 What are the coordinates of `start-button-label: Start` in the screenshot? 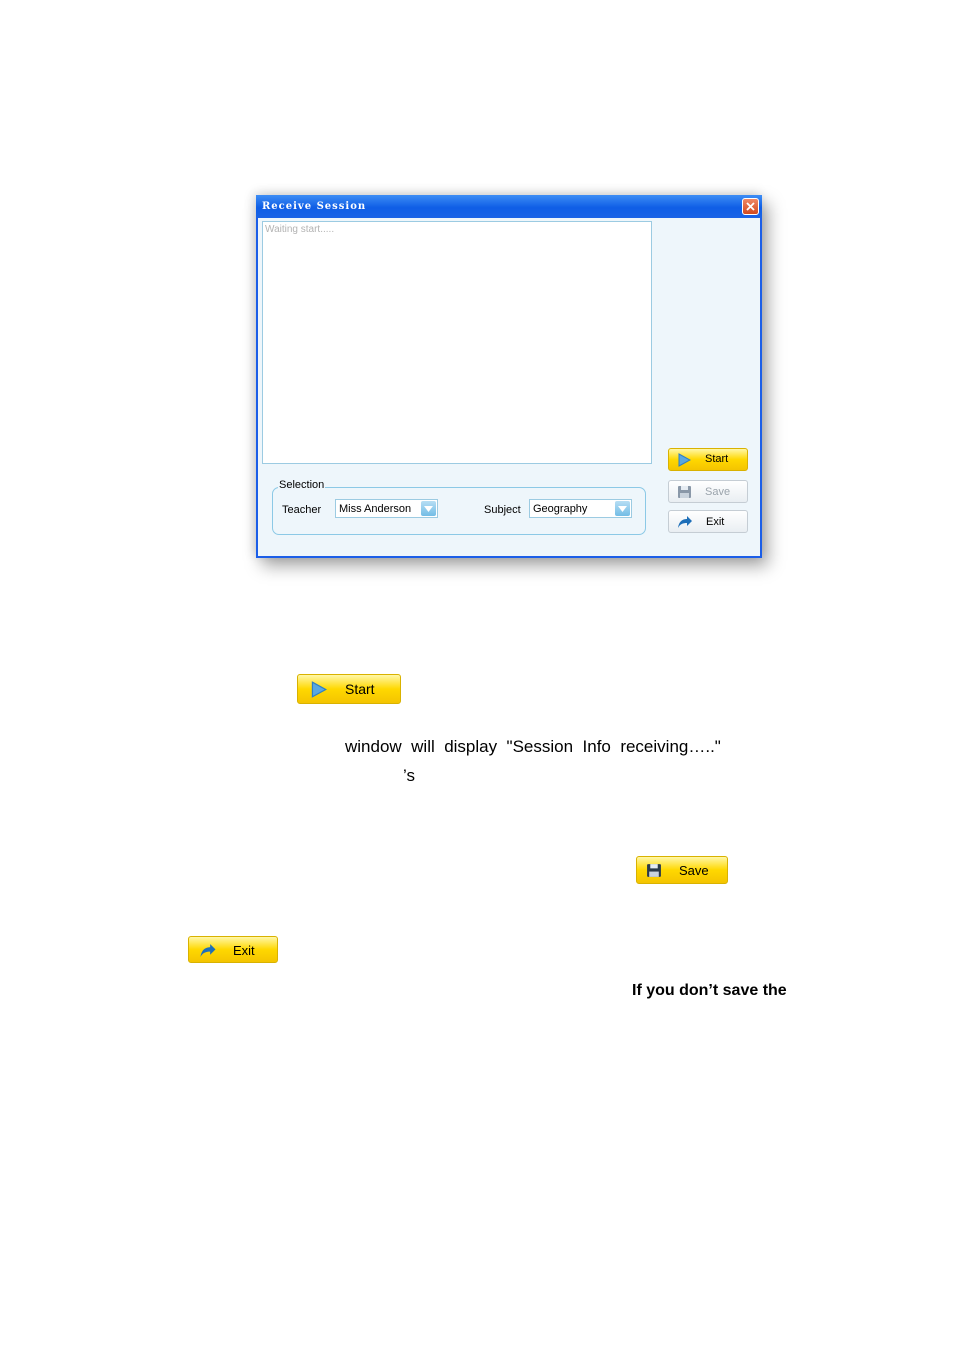 It's located at (717, 459).